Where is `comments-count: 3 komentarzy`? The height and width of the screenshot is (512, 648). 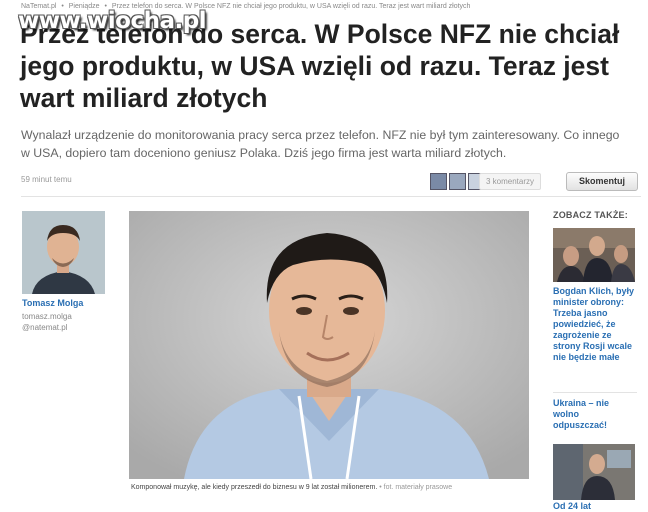 comments-count: 3 komentarzy is located at coordinates (510, 181).